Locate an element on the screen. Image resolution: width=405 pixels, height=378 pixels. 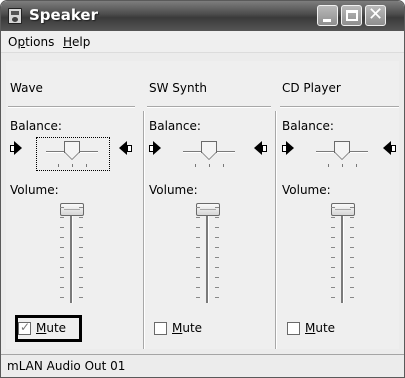
title-bar: Speaker ✕ is located at coordinates (202, 16).